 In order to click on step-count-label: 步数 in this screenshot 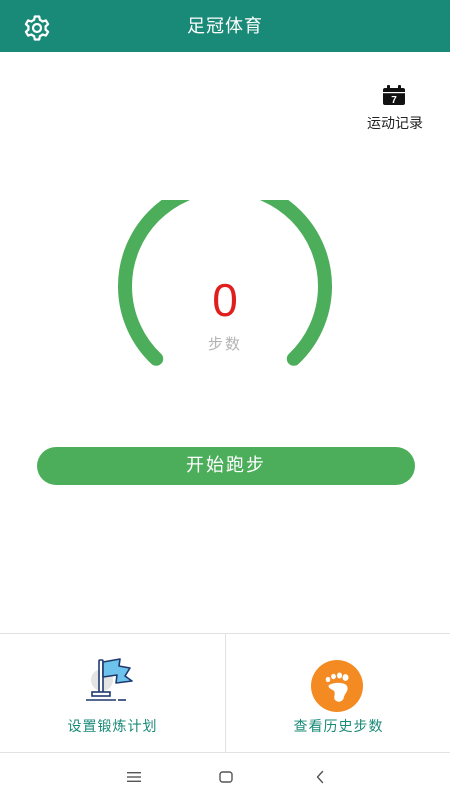, I will do `click(224, 344)`.